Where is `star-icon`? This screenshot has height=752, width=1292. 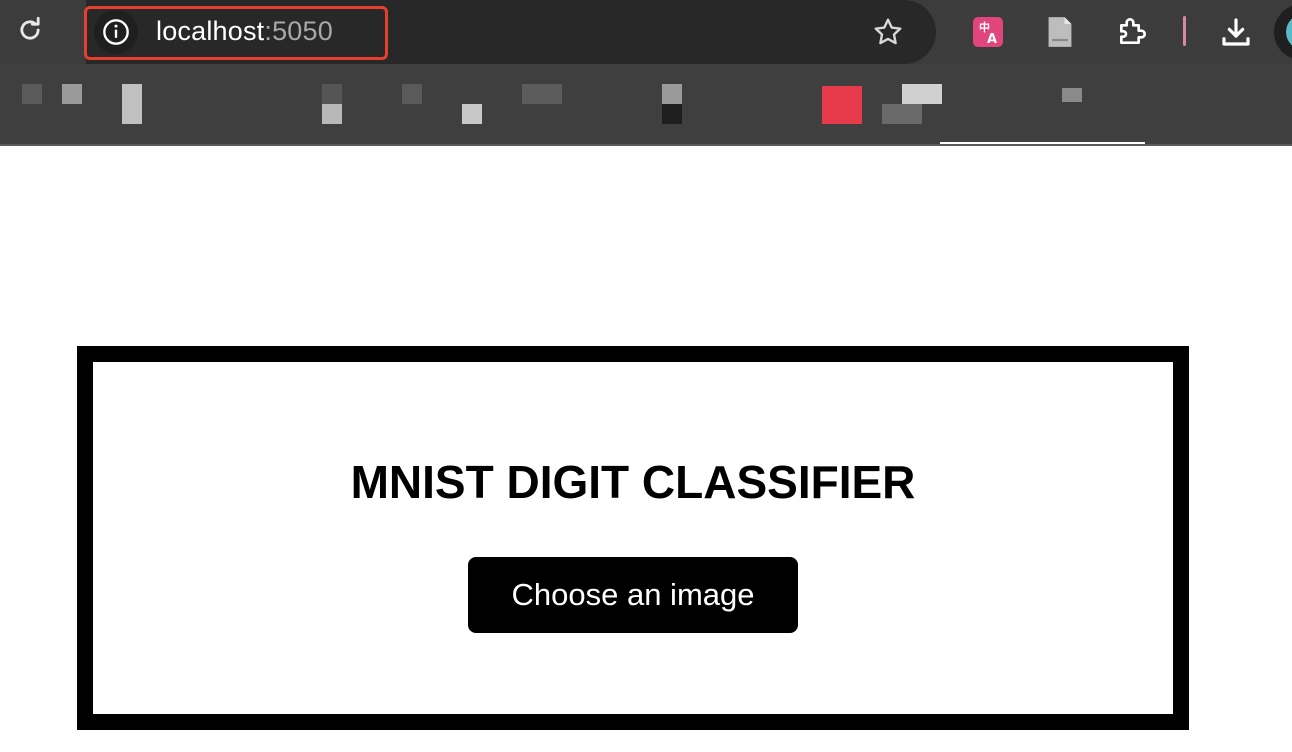 star-icon is located at coordinates (888, 32).